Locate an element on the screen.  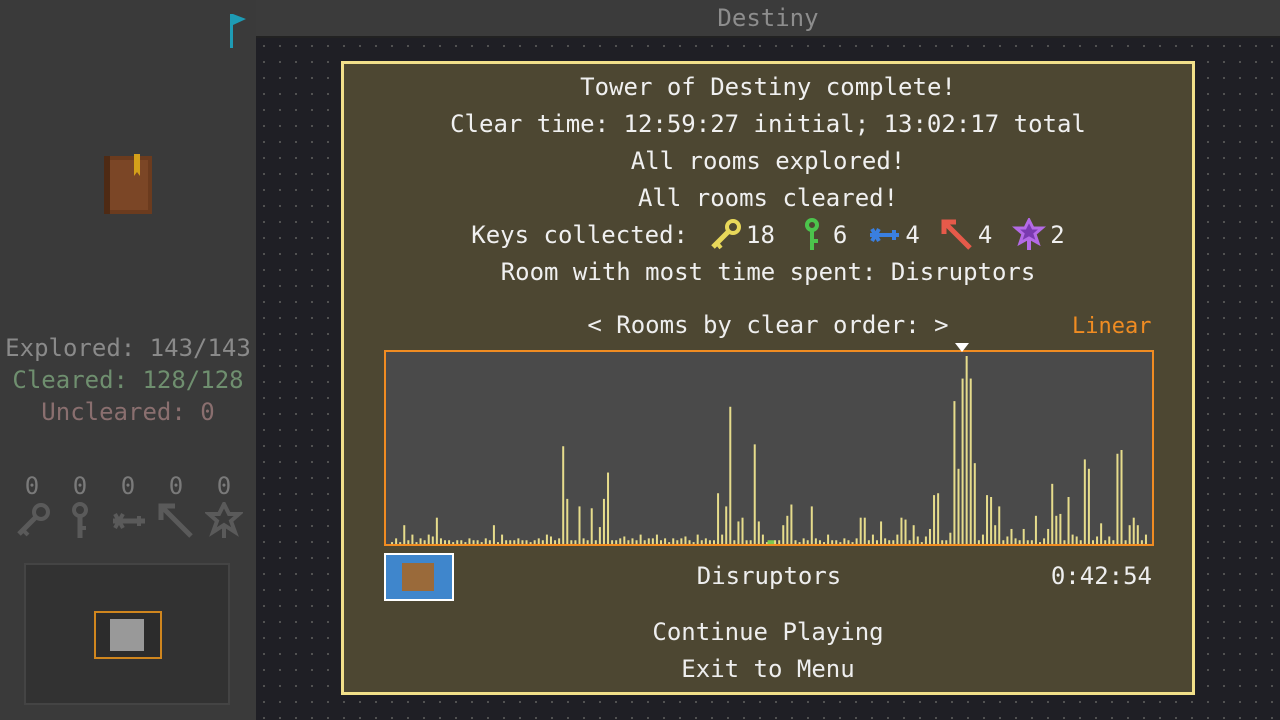
chart-bar-selected is located at coordinates (771, 542).